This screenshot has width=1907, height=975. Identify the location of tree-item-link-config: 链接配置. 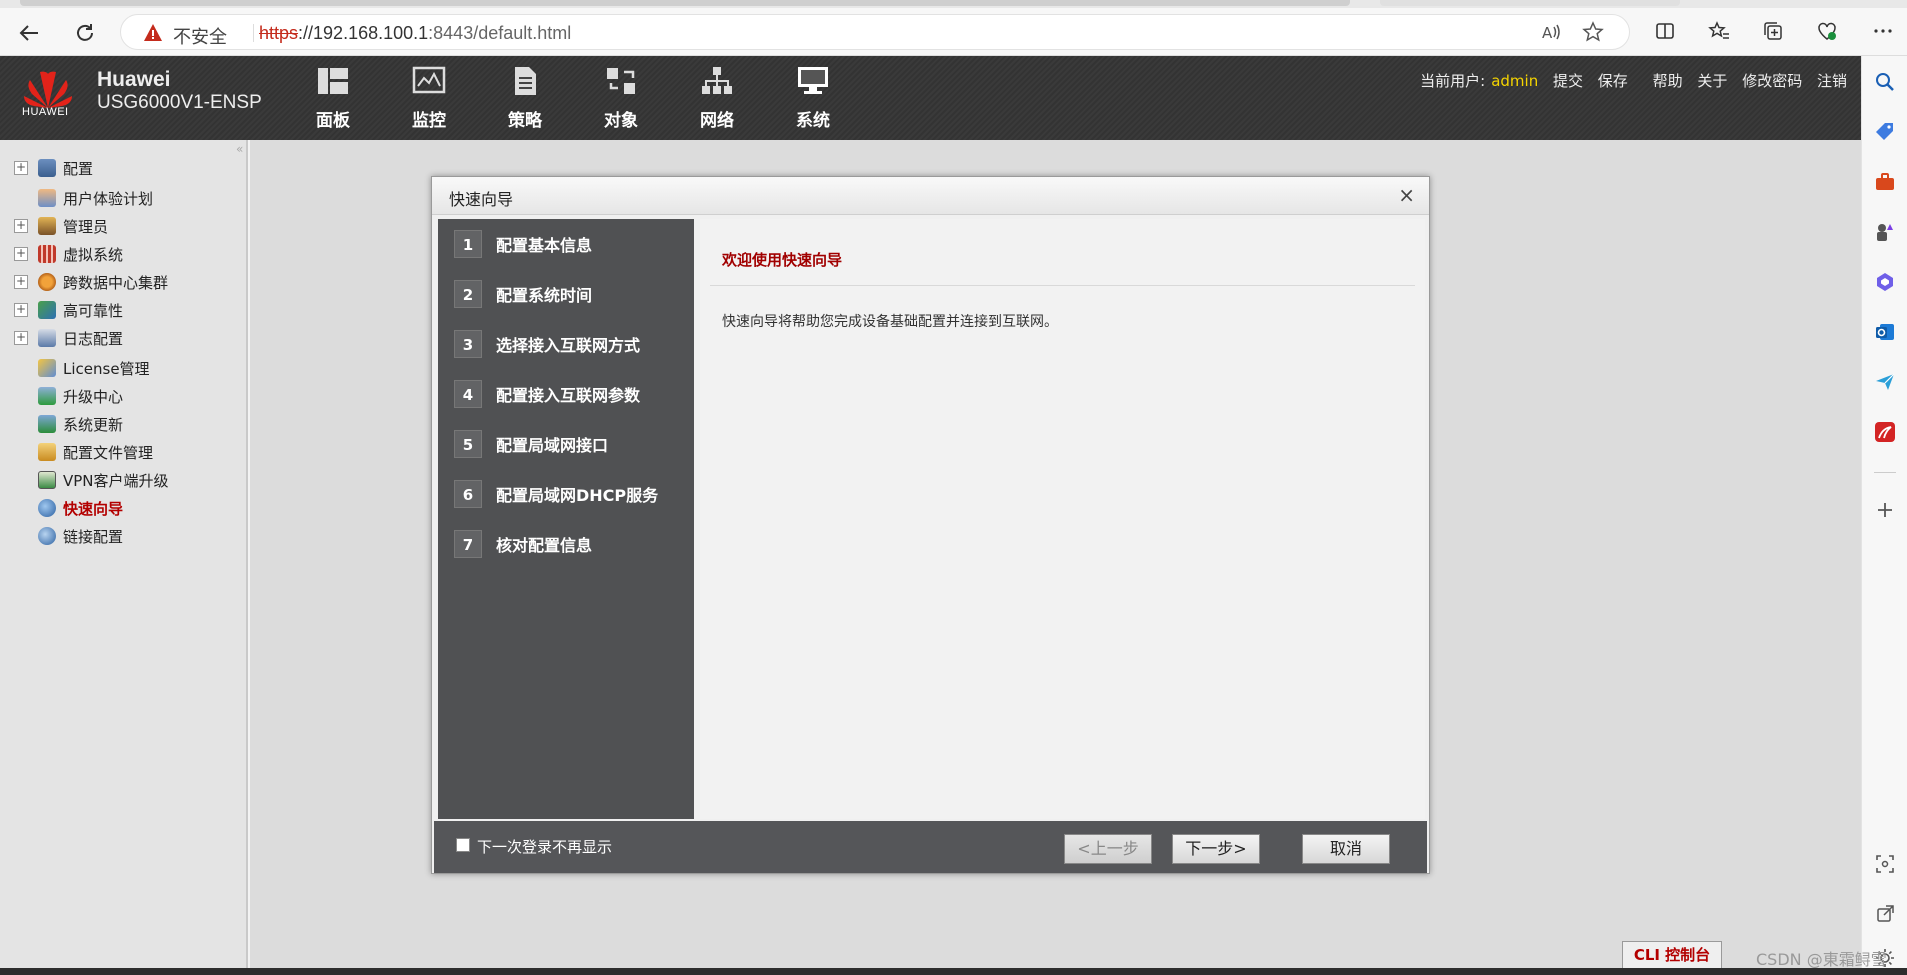
(68, 536).